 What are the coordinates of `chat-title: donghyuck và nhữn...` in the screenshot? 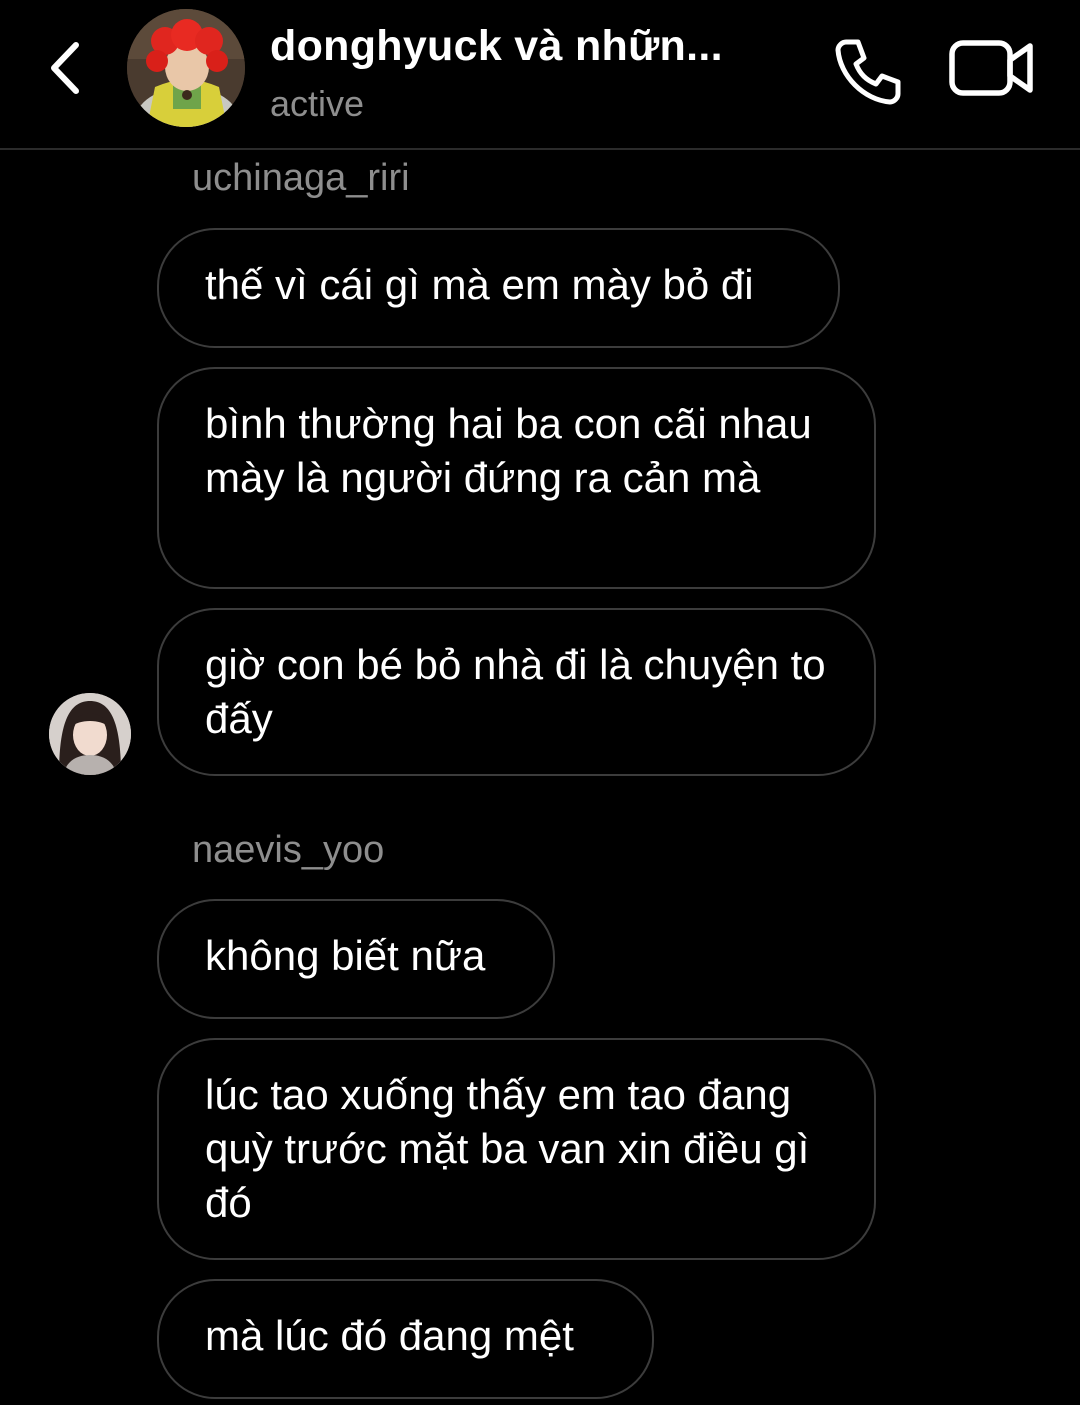 It's located at (540, 46).